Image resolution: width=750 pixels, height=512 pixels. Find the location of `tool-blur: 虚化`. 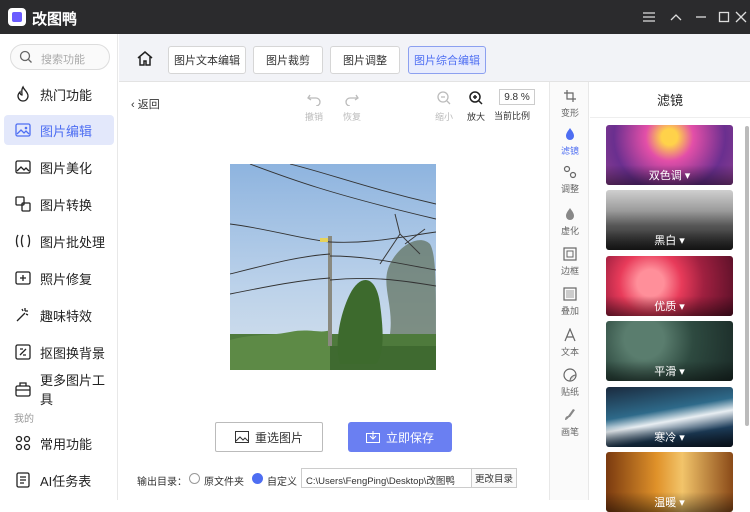

tool-blur: 虚化 is located at coordinates (570, 222).